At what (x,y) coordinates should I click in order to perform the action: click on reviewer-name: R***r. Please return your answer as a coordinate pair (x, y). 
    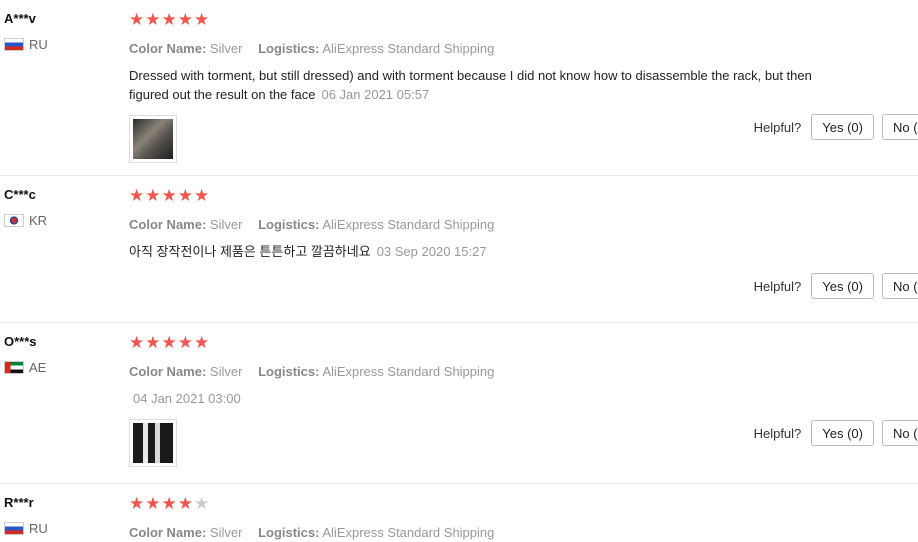
    Looking at the image, I should click on (19, 502).